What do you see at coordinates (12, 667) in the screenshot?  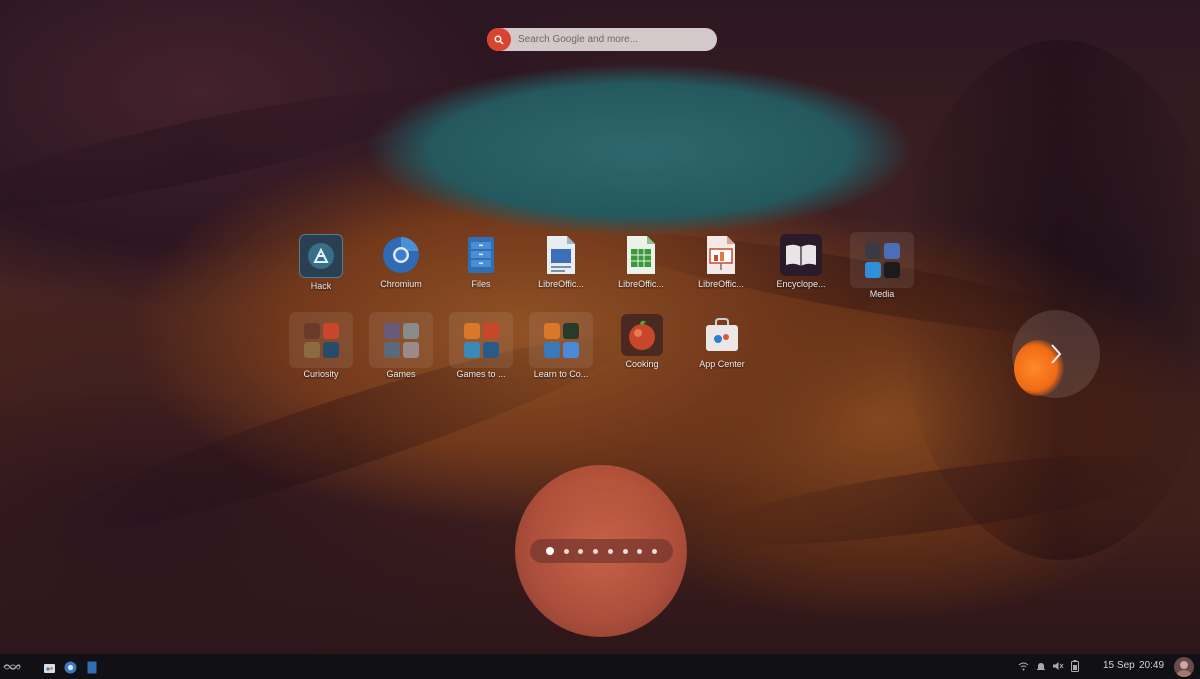 I see `endless-logo-icon` at bounding box center [12, 667].